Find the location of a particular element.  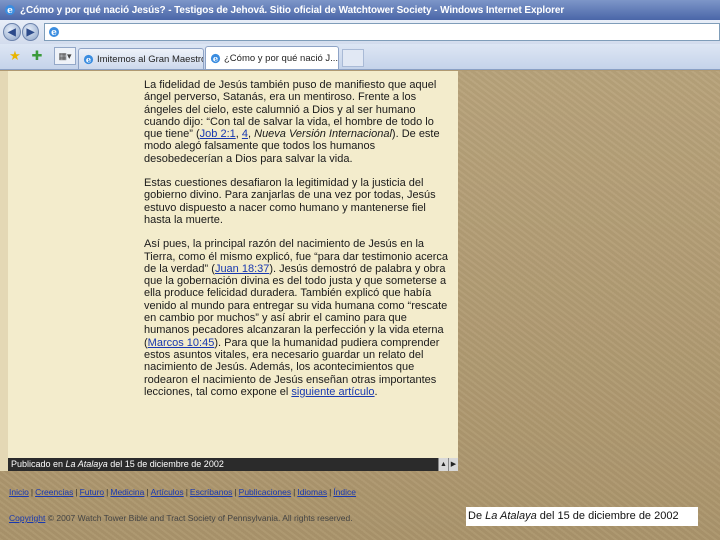

back-arrow-icon: ◀ is located at coordinates (11, 32).